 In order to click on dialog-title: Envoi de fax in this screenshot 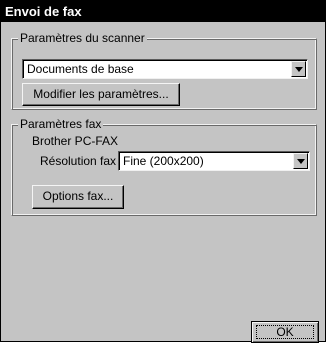, I will do `click(163, 11)`.